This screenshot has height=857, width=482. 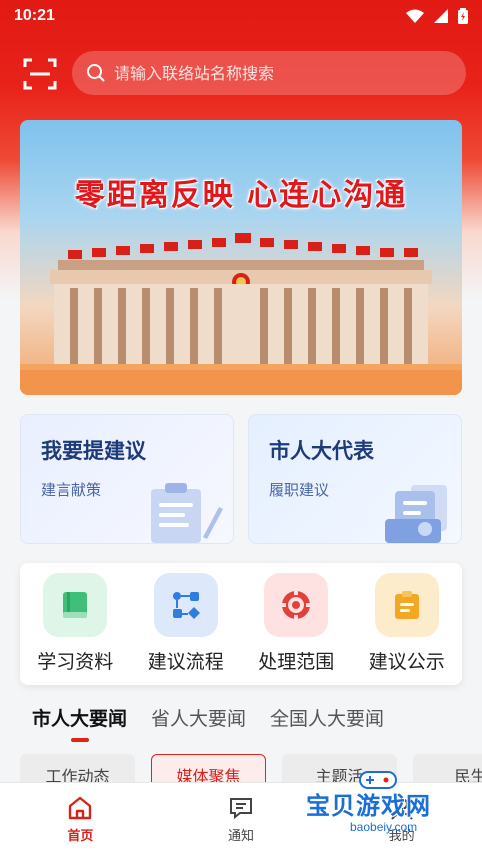 I want to click on tab-city-news: 市人大要闻, so click(x=79, y=724).